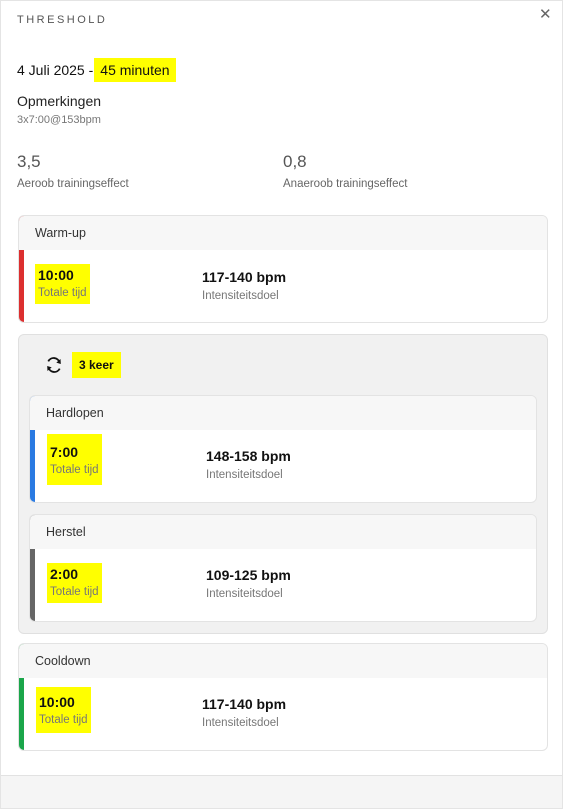 Image resolution: width=563 pixels, height=809 pixels. I want to click on step-time-block: 7:00 Totale tijd, so click(74, 459).